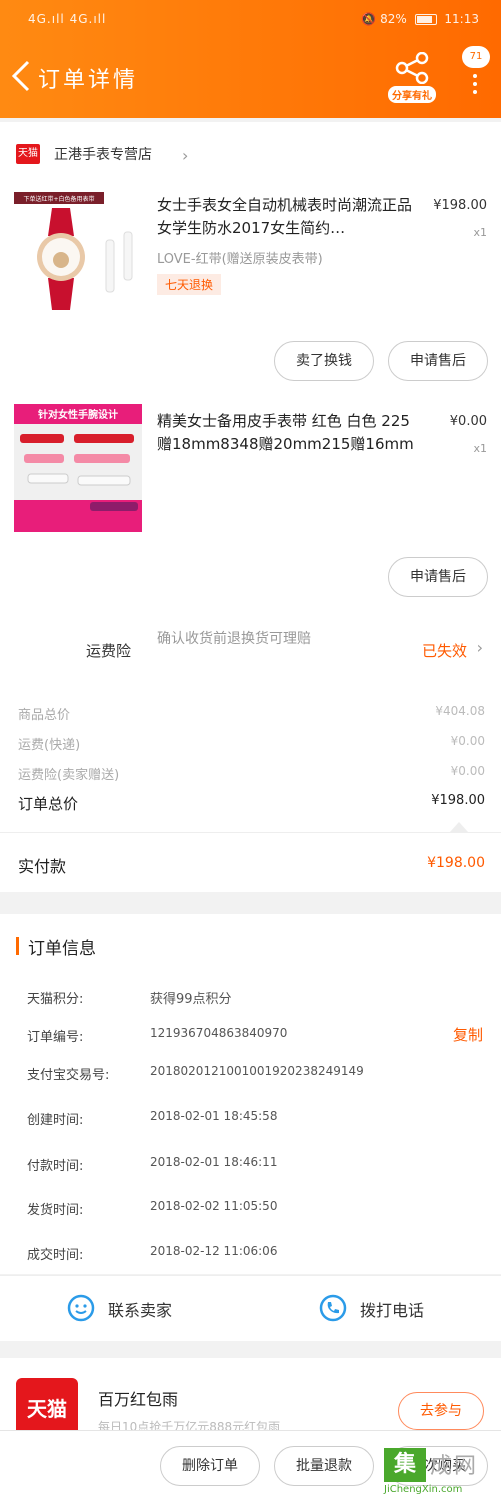 The width and height of the screenshot is (501, 1500). Describe the element at coordinates (468, 1034) in the screenshot. I see `copy-order-number-button: 复制` at that location.